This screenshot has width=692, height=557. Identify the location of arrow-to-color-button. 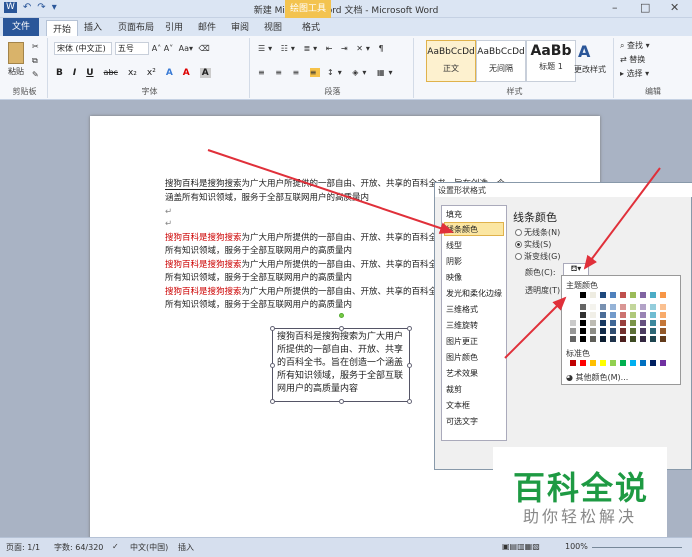
(622, 218).